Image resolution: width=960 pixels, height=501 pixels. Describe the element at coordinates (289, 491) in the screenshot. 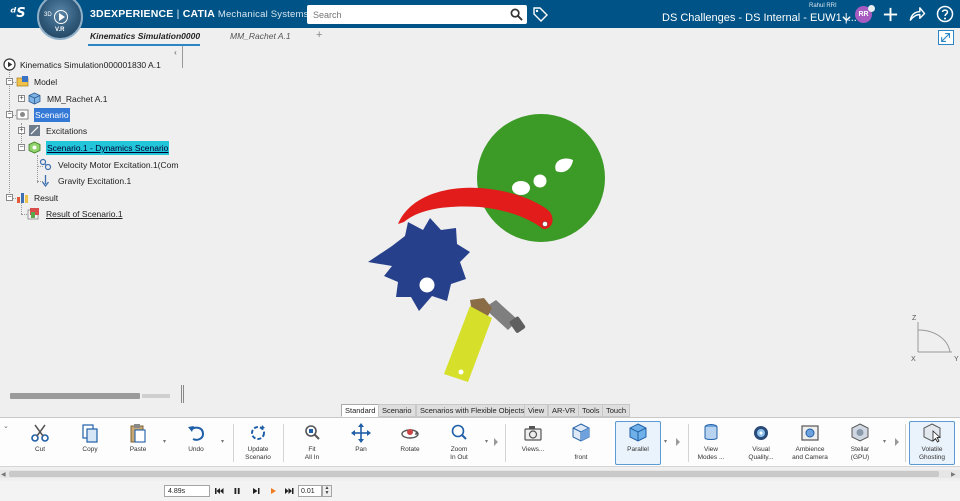

I see `skip-to-end-icon` at that location.